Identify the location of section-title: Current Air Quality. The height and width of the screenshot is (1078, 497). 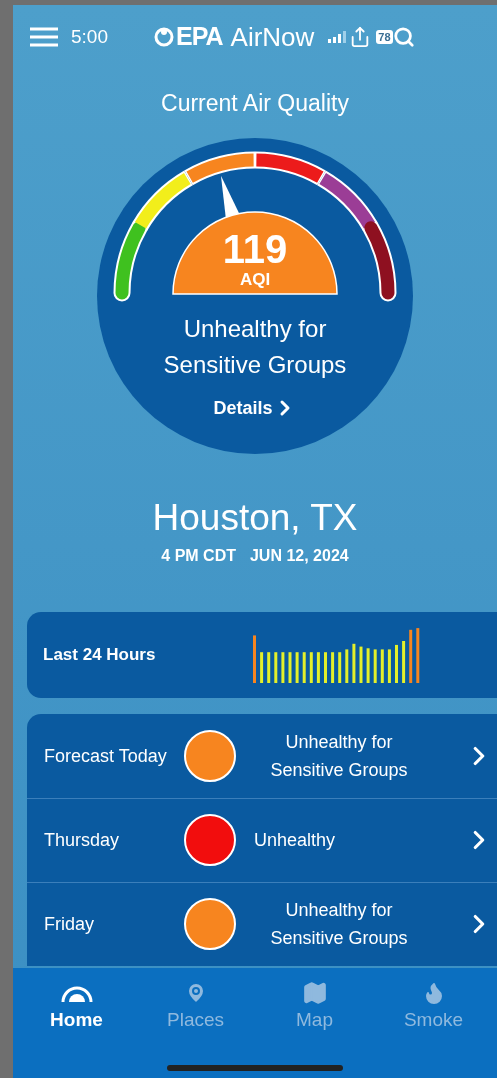
(255, 103).